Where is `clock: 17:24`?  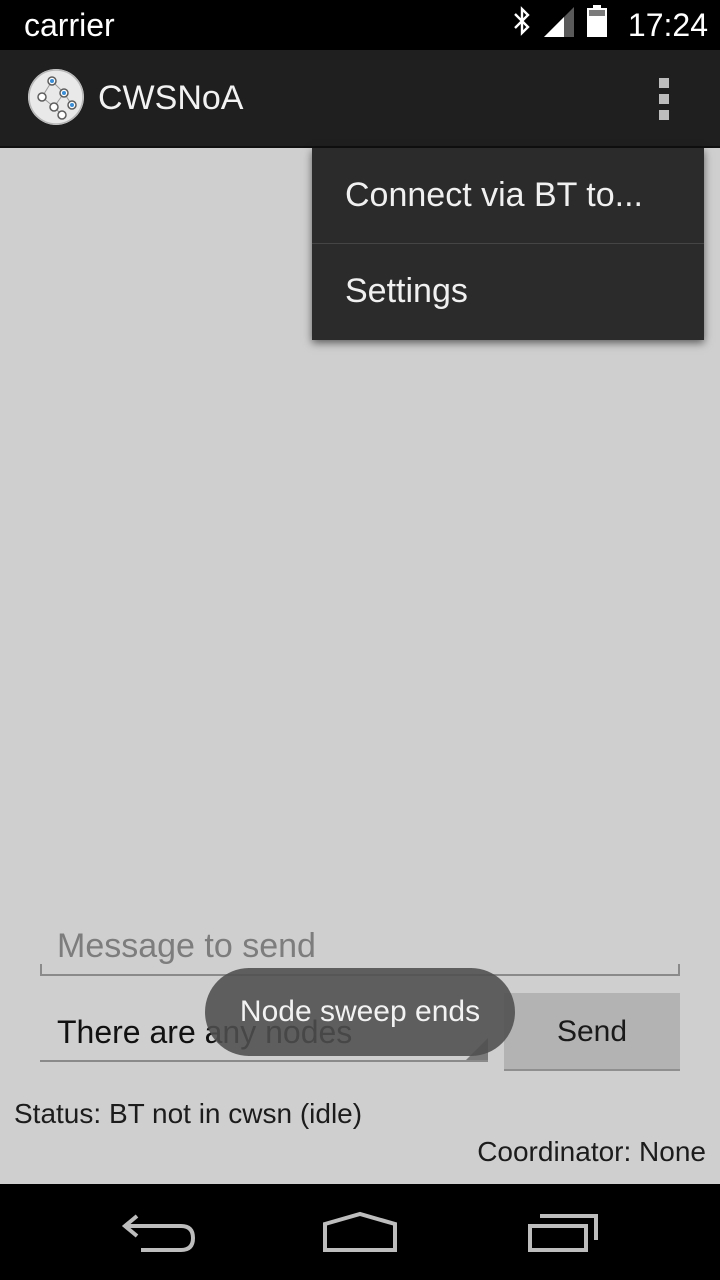 clock: 17:24 is located at coordinates (667, 25).